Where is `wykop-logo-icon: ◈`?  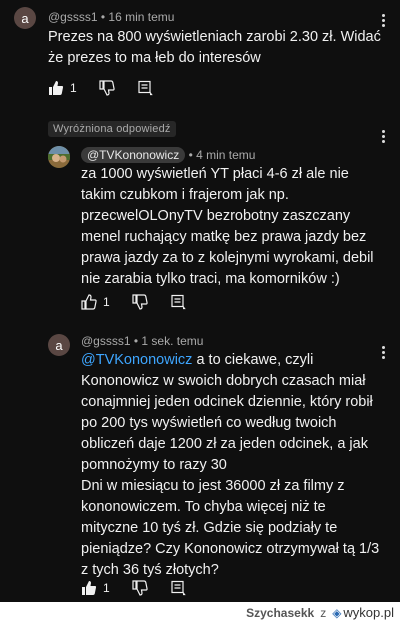
wykop-logo-icon: ◈ is located at coordinates (337, 612).